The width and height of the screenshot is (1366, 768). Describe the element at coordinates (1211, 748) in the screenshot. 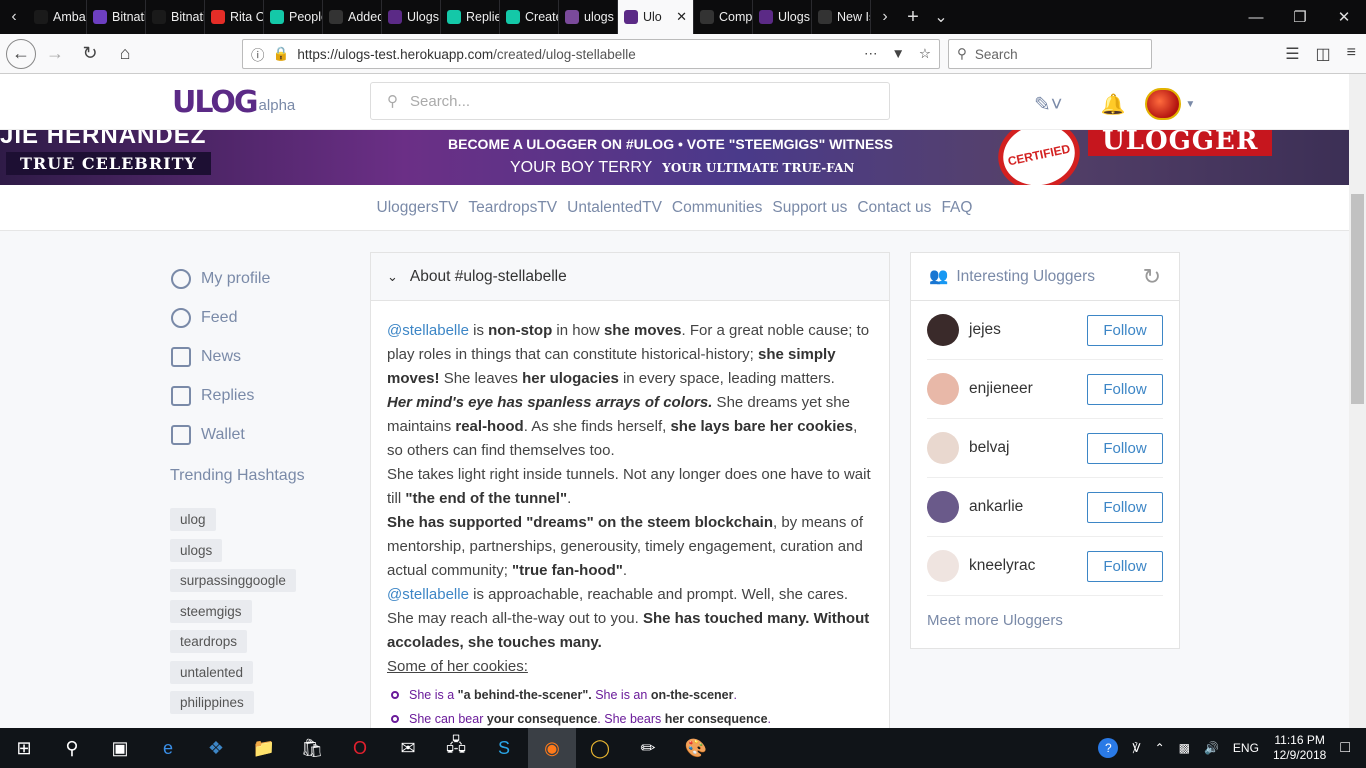

I see `volume-icon: 🔊` at that location.